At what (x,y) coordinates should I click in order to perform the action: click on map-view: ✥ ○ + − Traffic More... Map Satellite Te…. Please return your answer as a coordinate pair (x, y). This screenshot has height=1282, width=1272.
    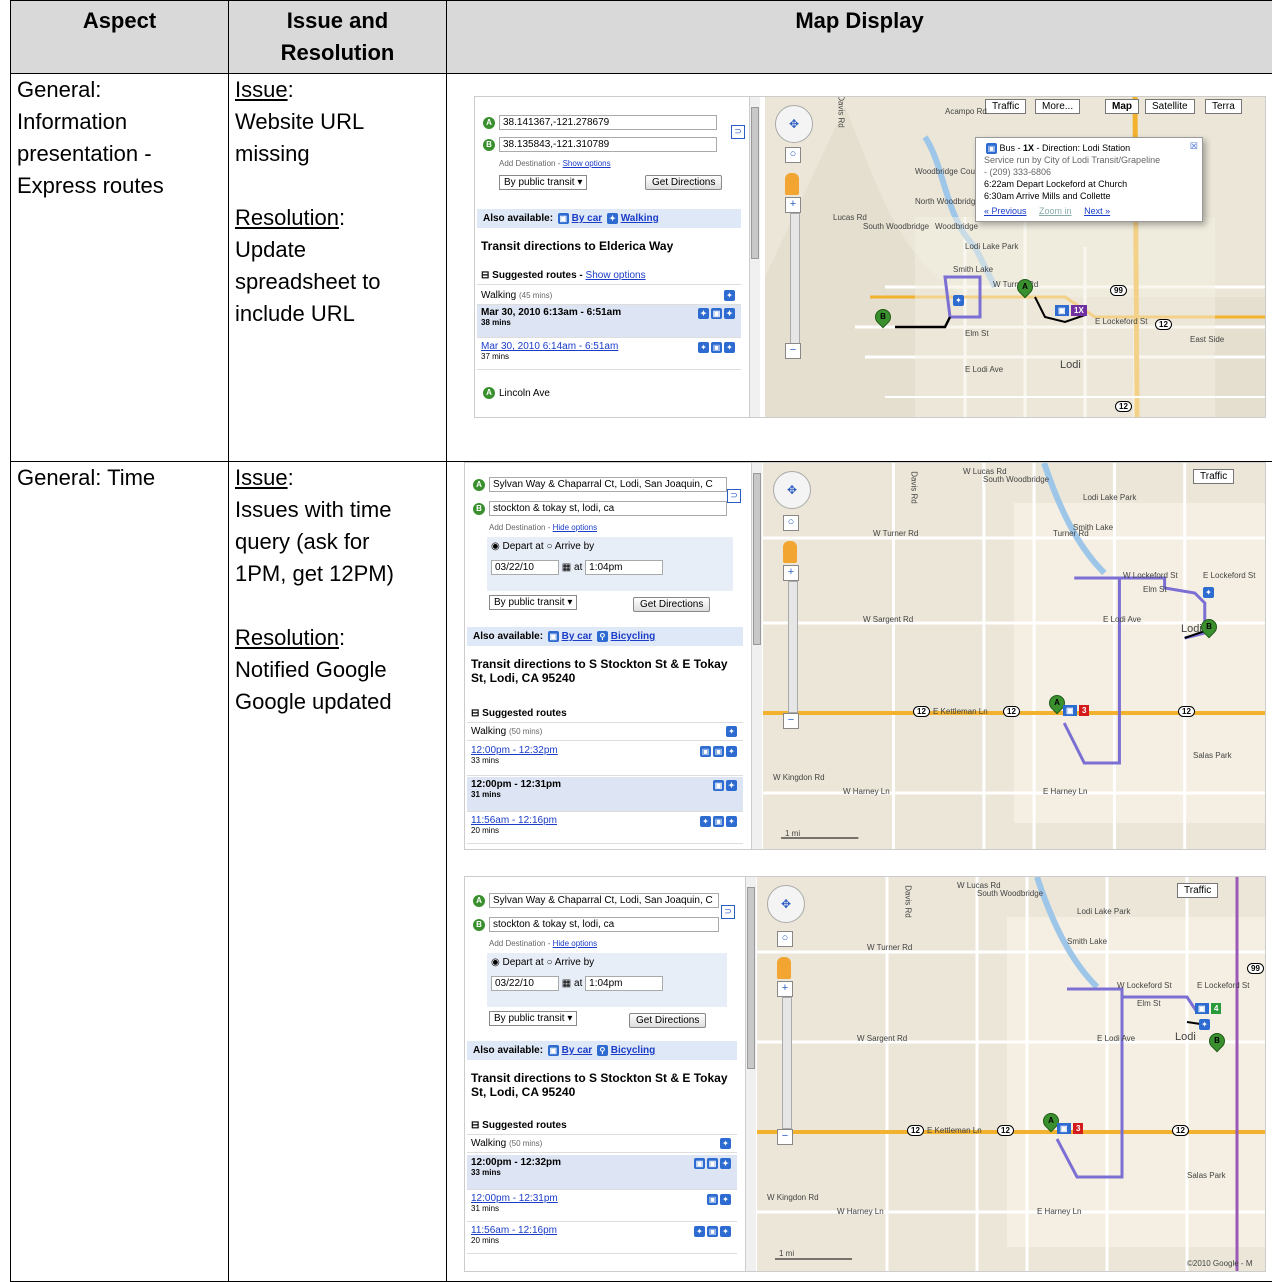
    Looking at the image, I should click on (1015, 257).